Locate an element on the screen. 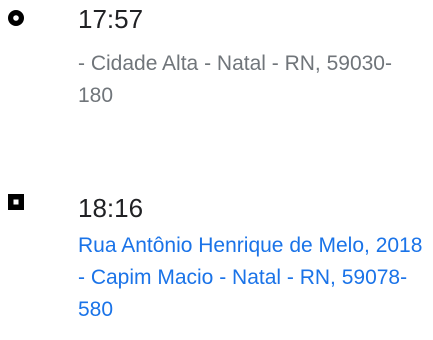 The width and height of the screenshot is (433, 340). destination-time: 18:16 is located at coordinates (111, 208).